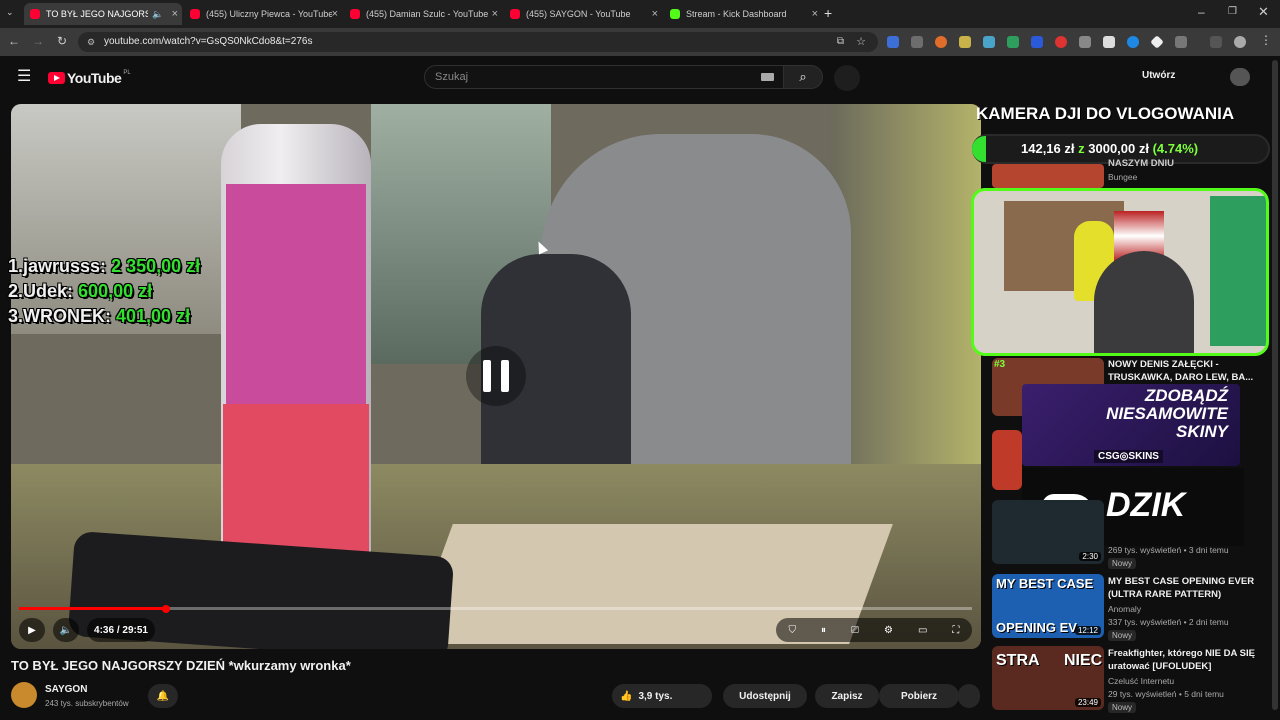 This screenshot has width=1280, height=720. Describe the element at coordinates (1266, 40) in the screenshot. I see `browser-menu-icon: ⋮` at that location.